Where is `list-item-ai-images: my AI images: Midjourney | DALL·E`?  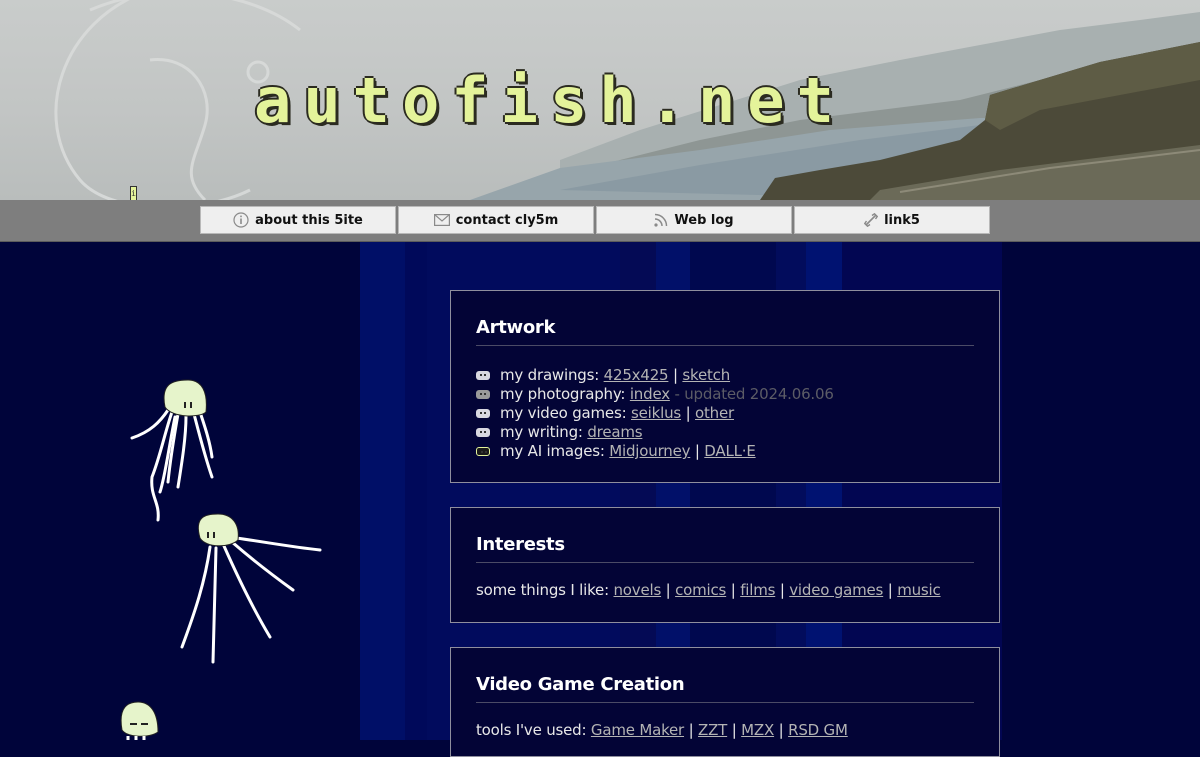
list-item-ai-images: my AI images: Midjourney | DALL·E is located at coordinates (725, 451).